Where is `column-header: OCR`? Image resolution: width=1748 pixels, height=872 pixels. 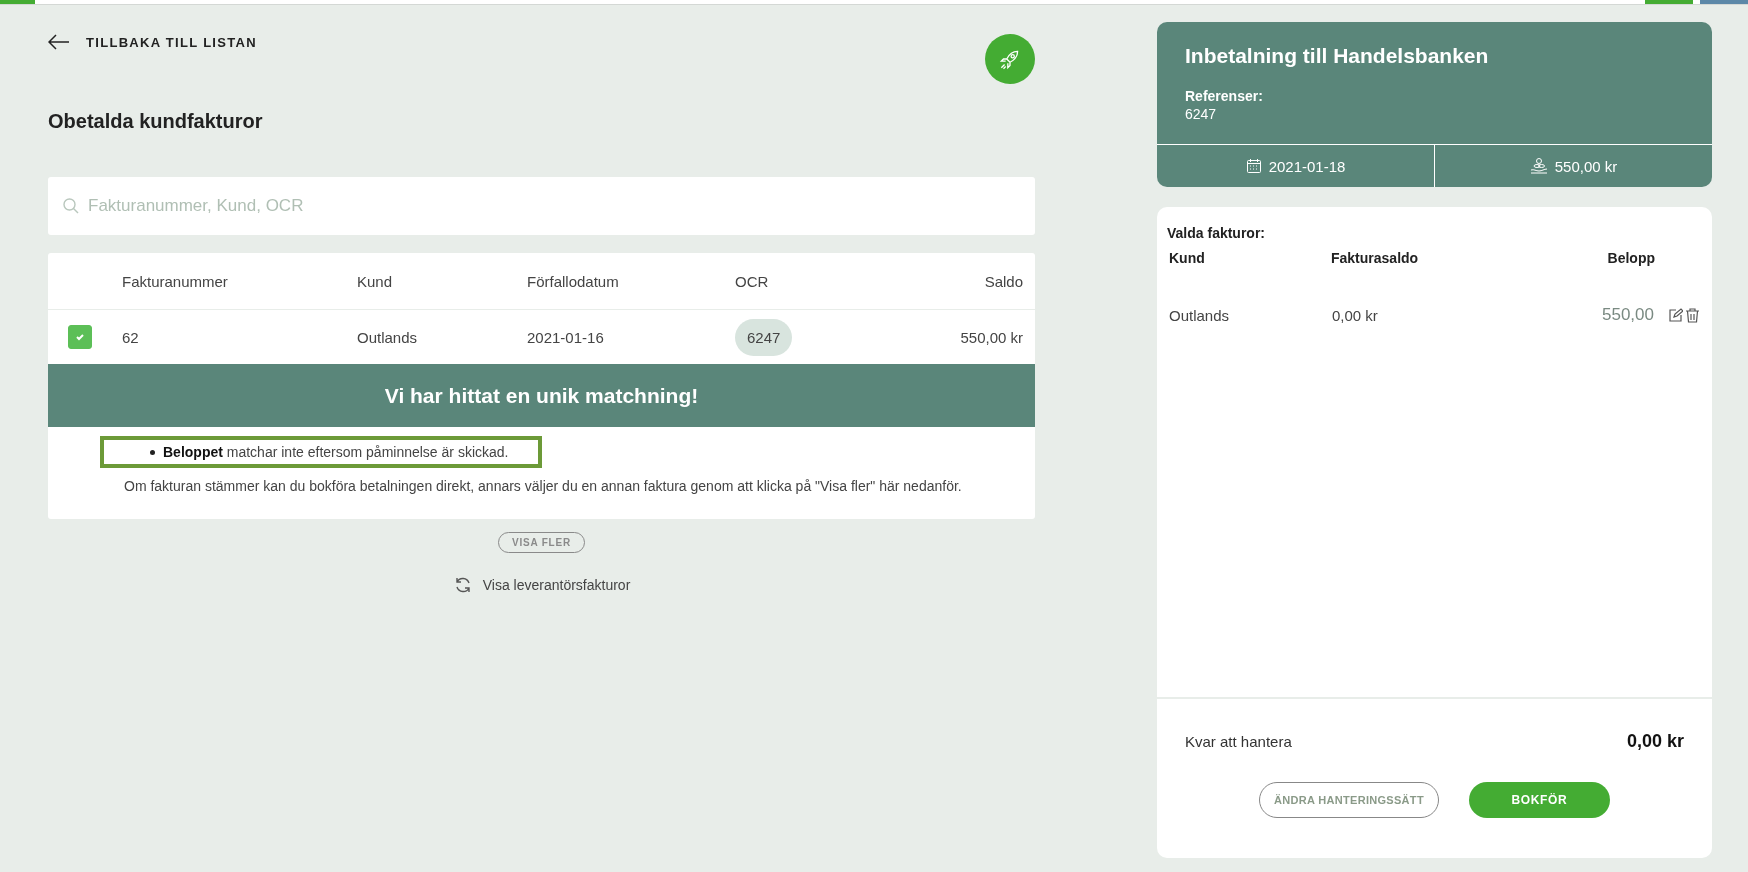 column-header: OCR is located at coordinates (752, 281).